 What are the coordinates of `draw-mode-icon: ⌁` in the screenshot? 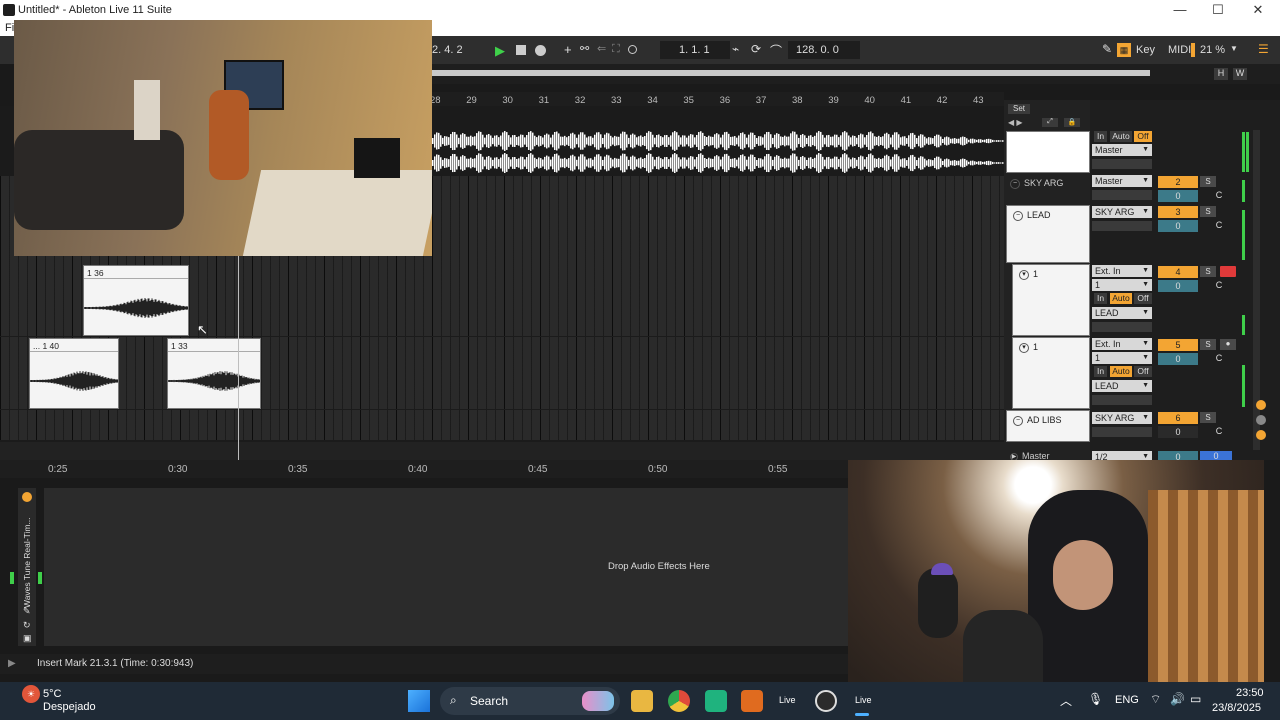 It's located at (735, 49).